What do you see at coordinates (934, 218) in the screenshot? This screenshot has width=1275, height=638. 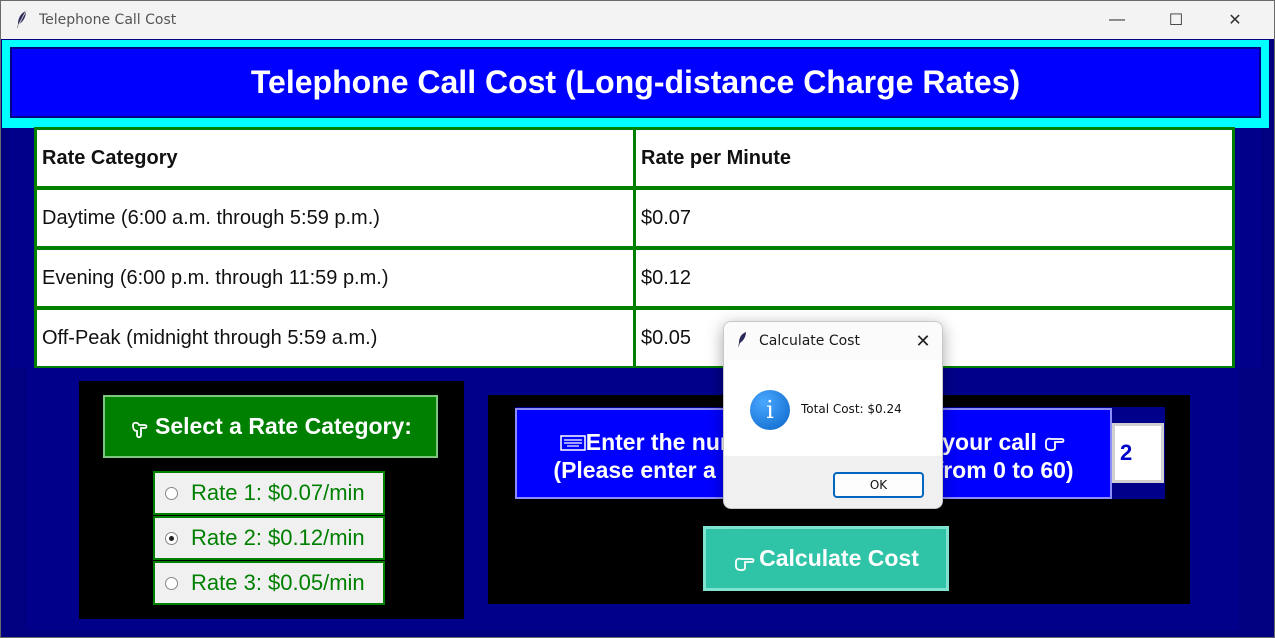 I see `table-cell-rate: $0.07` at bounding box center [934, 218].